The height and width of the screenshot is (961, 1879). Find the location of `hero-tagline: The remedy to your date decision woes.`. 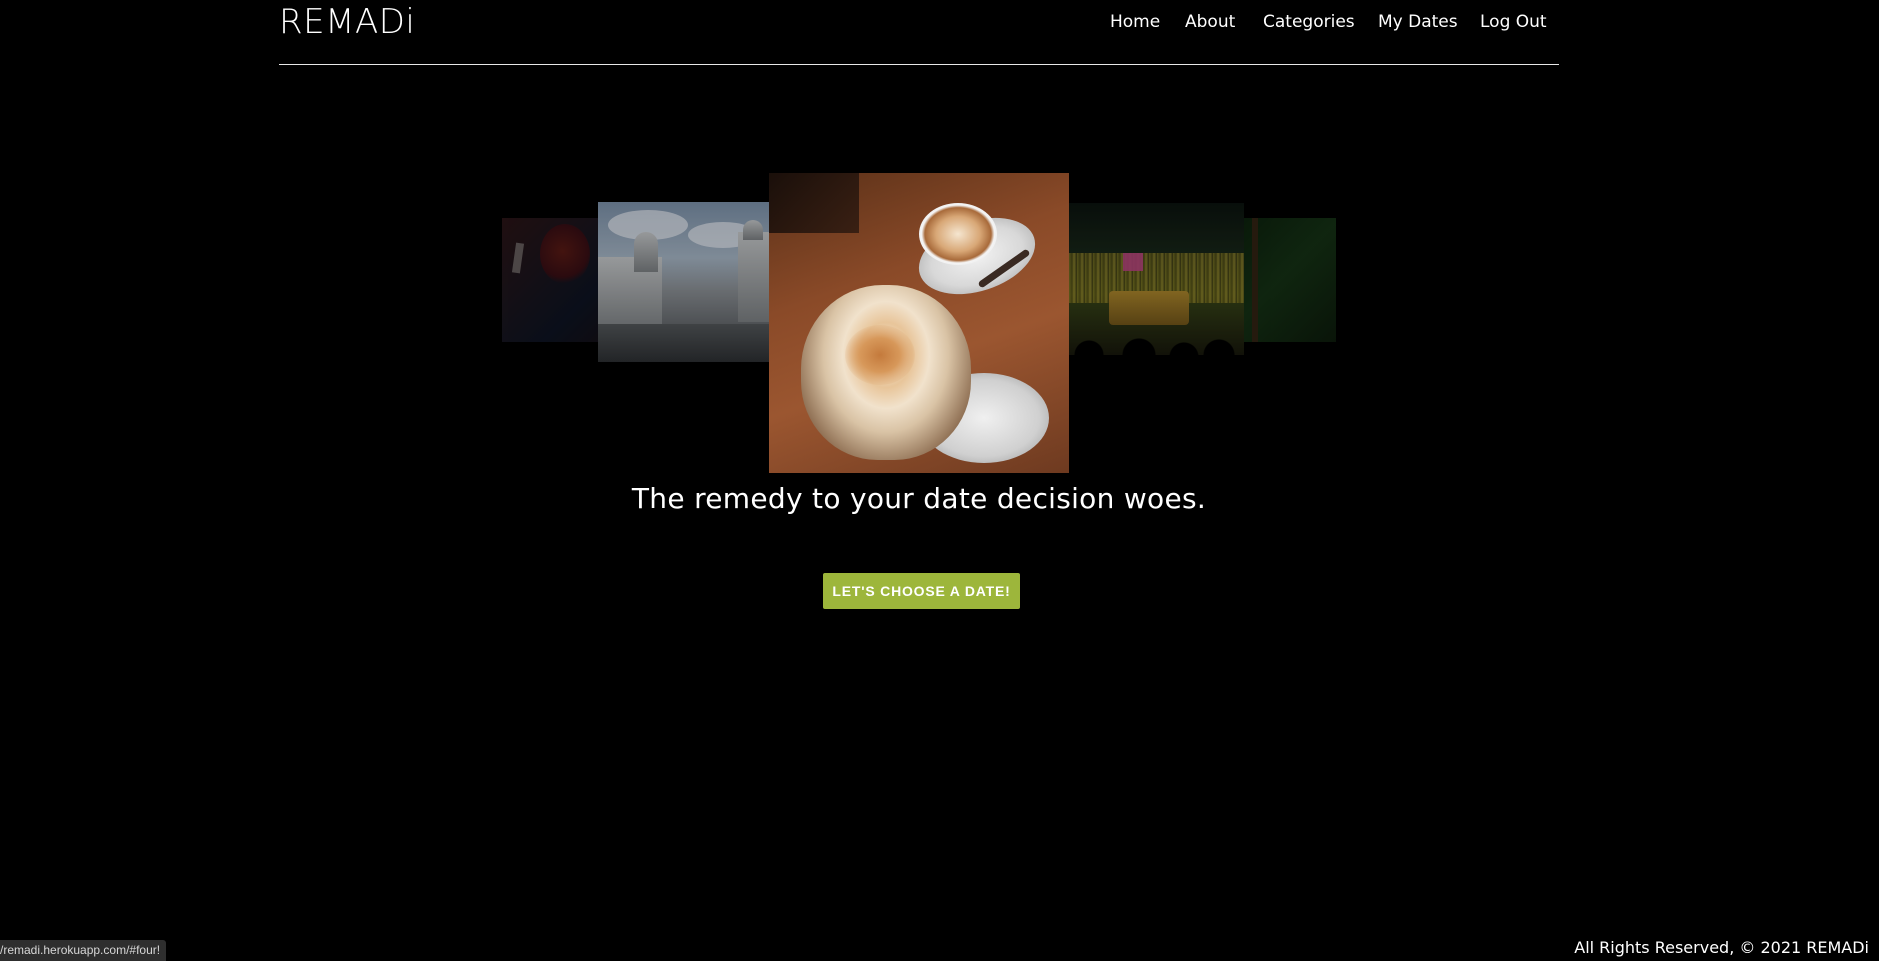

hero-tagline: The remedy to your date decision woes. is located at coordinates (919, 498).